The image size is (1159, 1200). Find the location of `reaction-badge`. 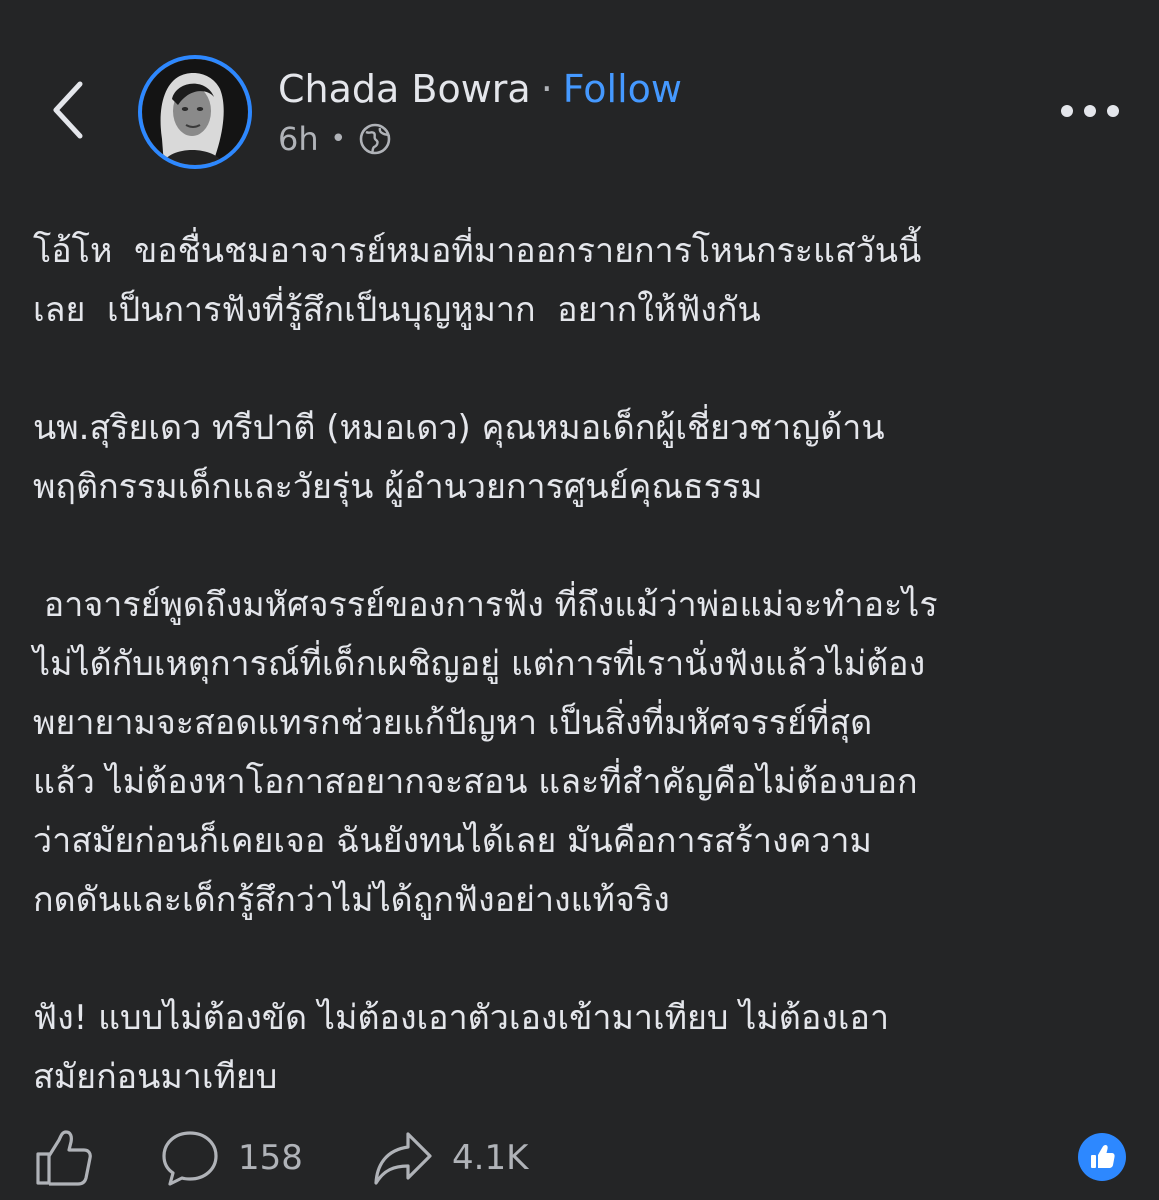

reaction-badge is located at coordinates (1102, 1157).